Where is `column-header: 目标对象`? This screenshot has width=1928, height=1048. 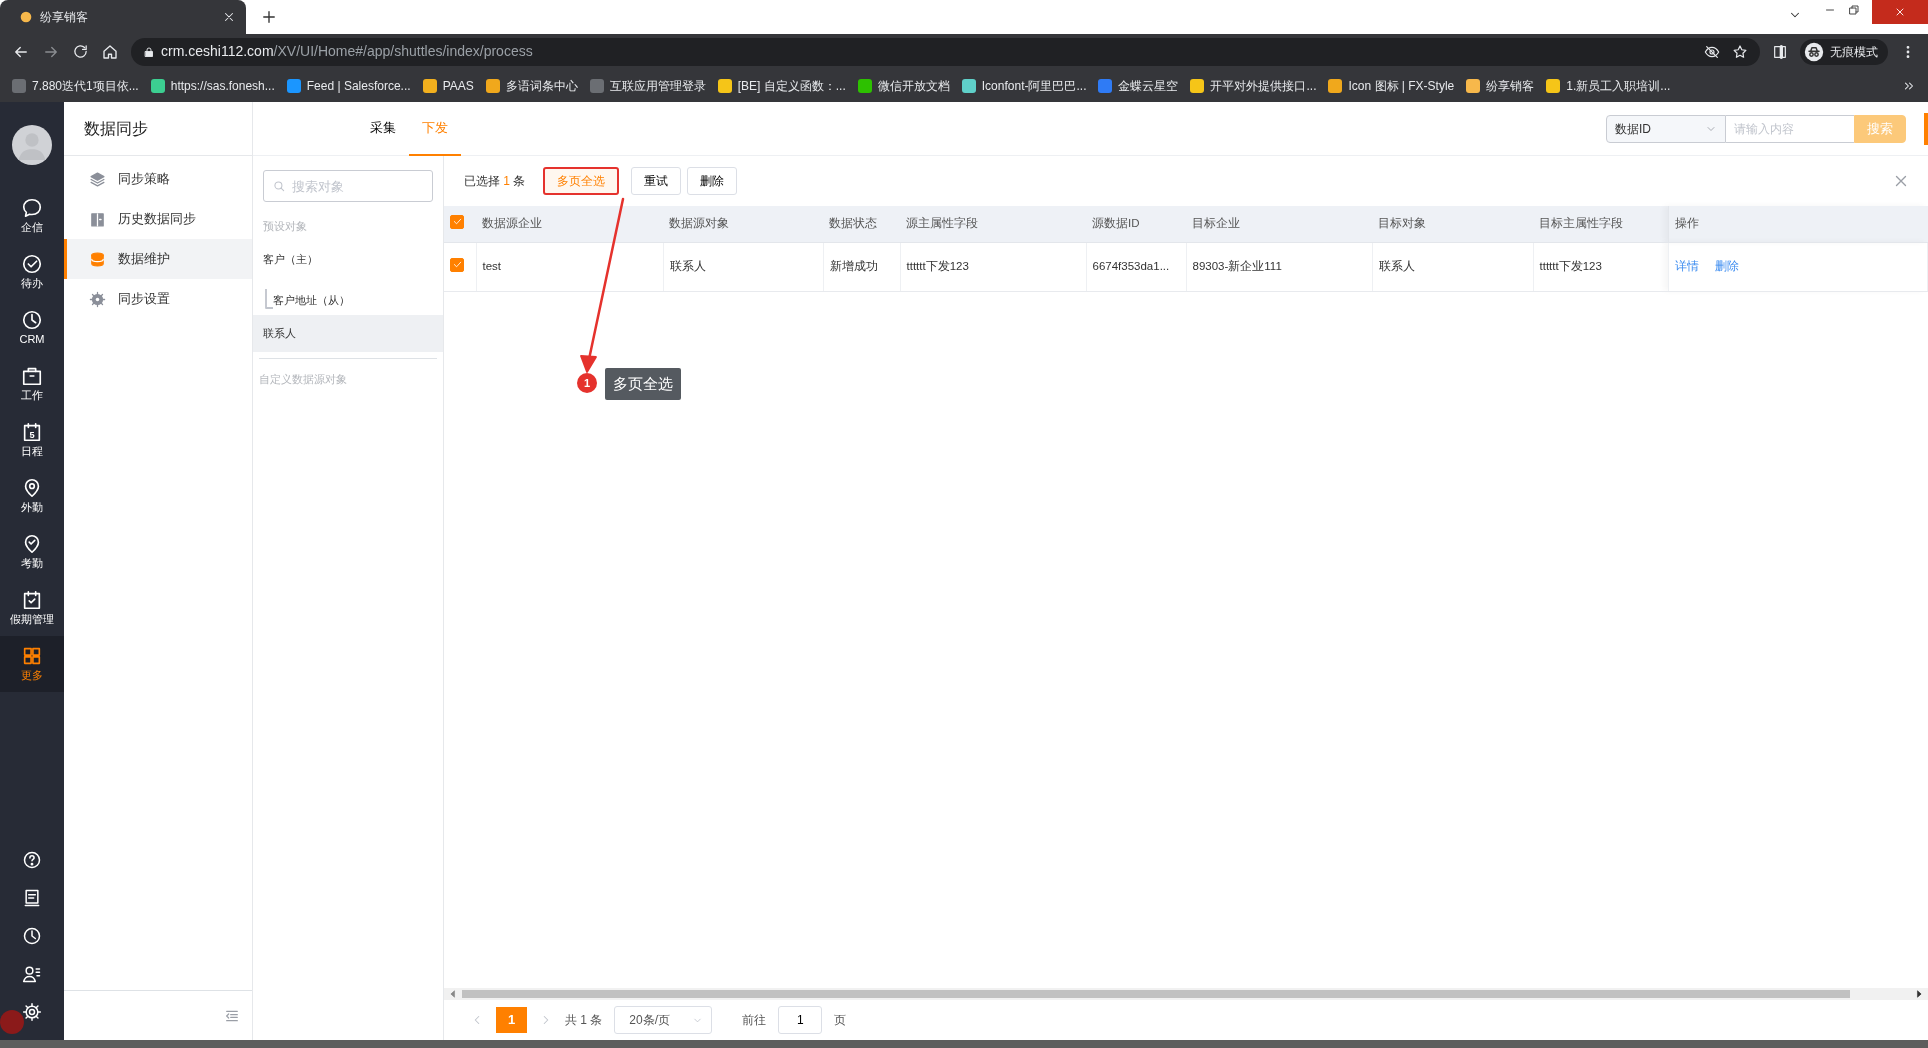 column-header: 目标对象 is located at coordinates (1402, 223).